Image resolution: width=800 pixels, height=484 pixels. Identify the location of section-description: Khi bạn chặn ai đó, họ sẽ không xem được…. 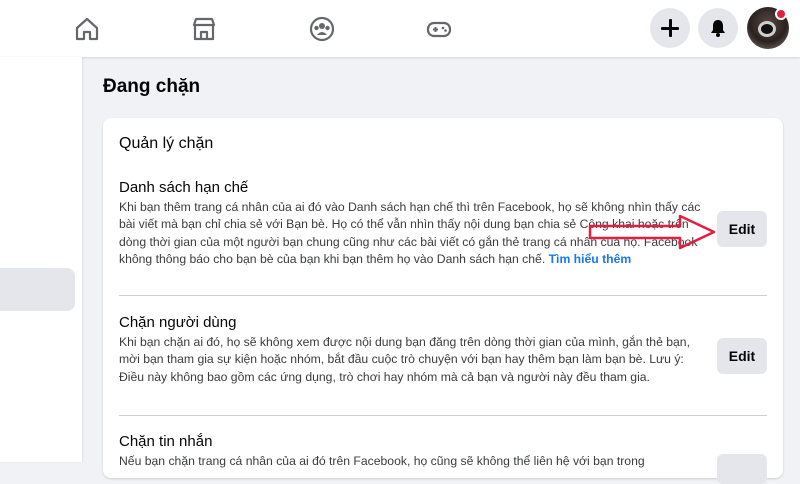
(404, 359).